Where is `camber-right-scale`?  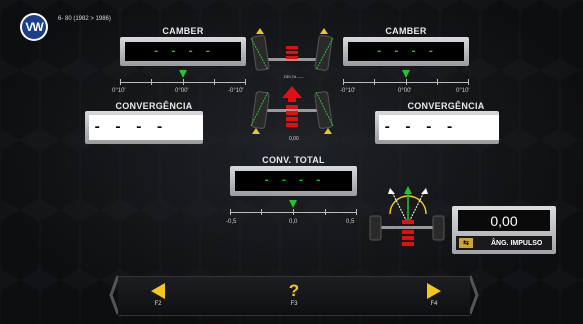
camber-right-scale is located at coordinates (406, 82).